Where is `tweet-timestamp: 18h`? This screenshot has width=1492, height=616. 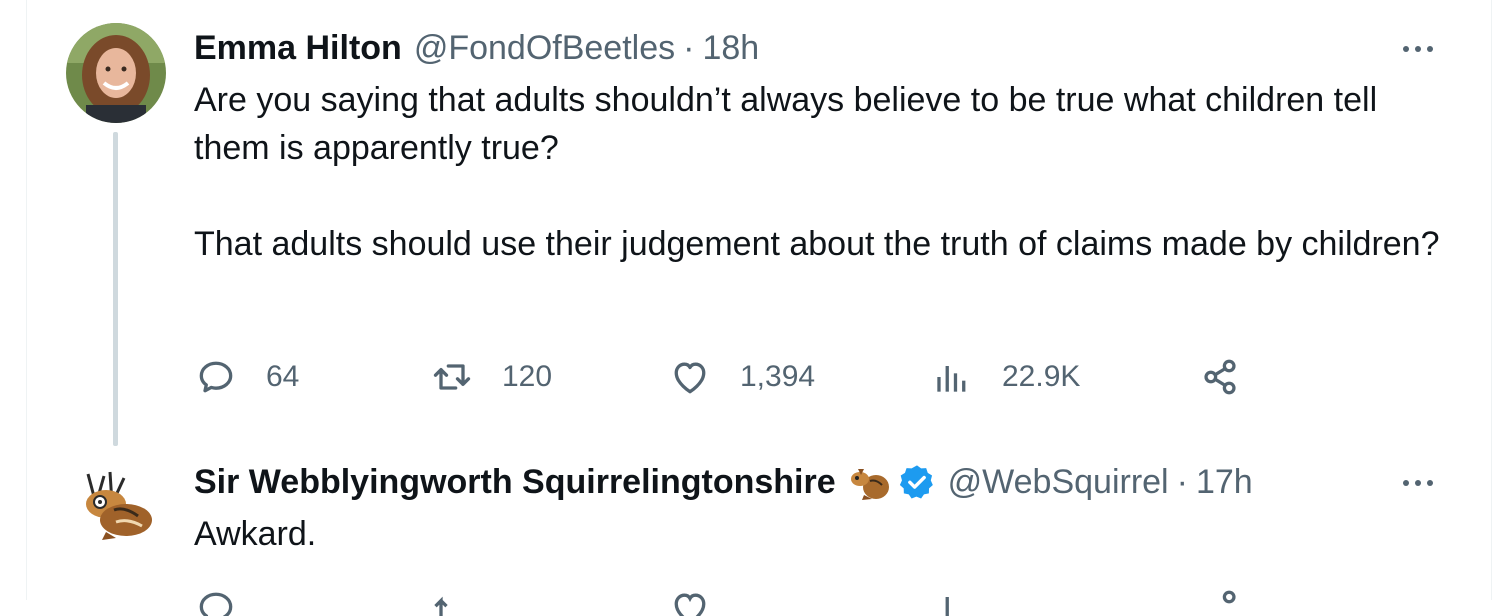 tweet-timestamp: 18h is located at coordinates (730, 48).